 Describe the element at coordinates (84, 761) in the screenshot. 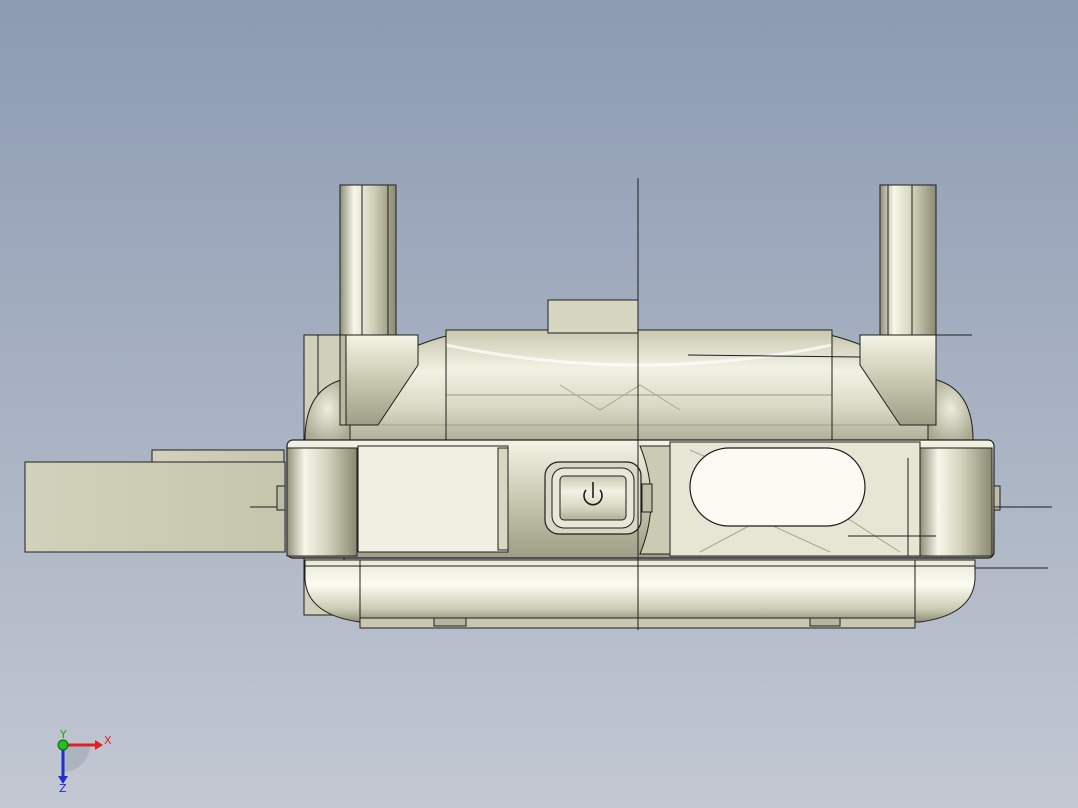

I see `coordinate-triad: X Y Z` at that location.